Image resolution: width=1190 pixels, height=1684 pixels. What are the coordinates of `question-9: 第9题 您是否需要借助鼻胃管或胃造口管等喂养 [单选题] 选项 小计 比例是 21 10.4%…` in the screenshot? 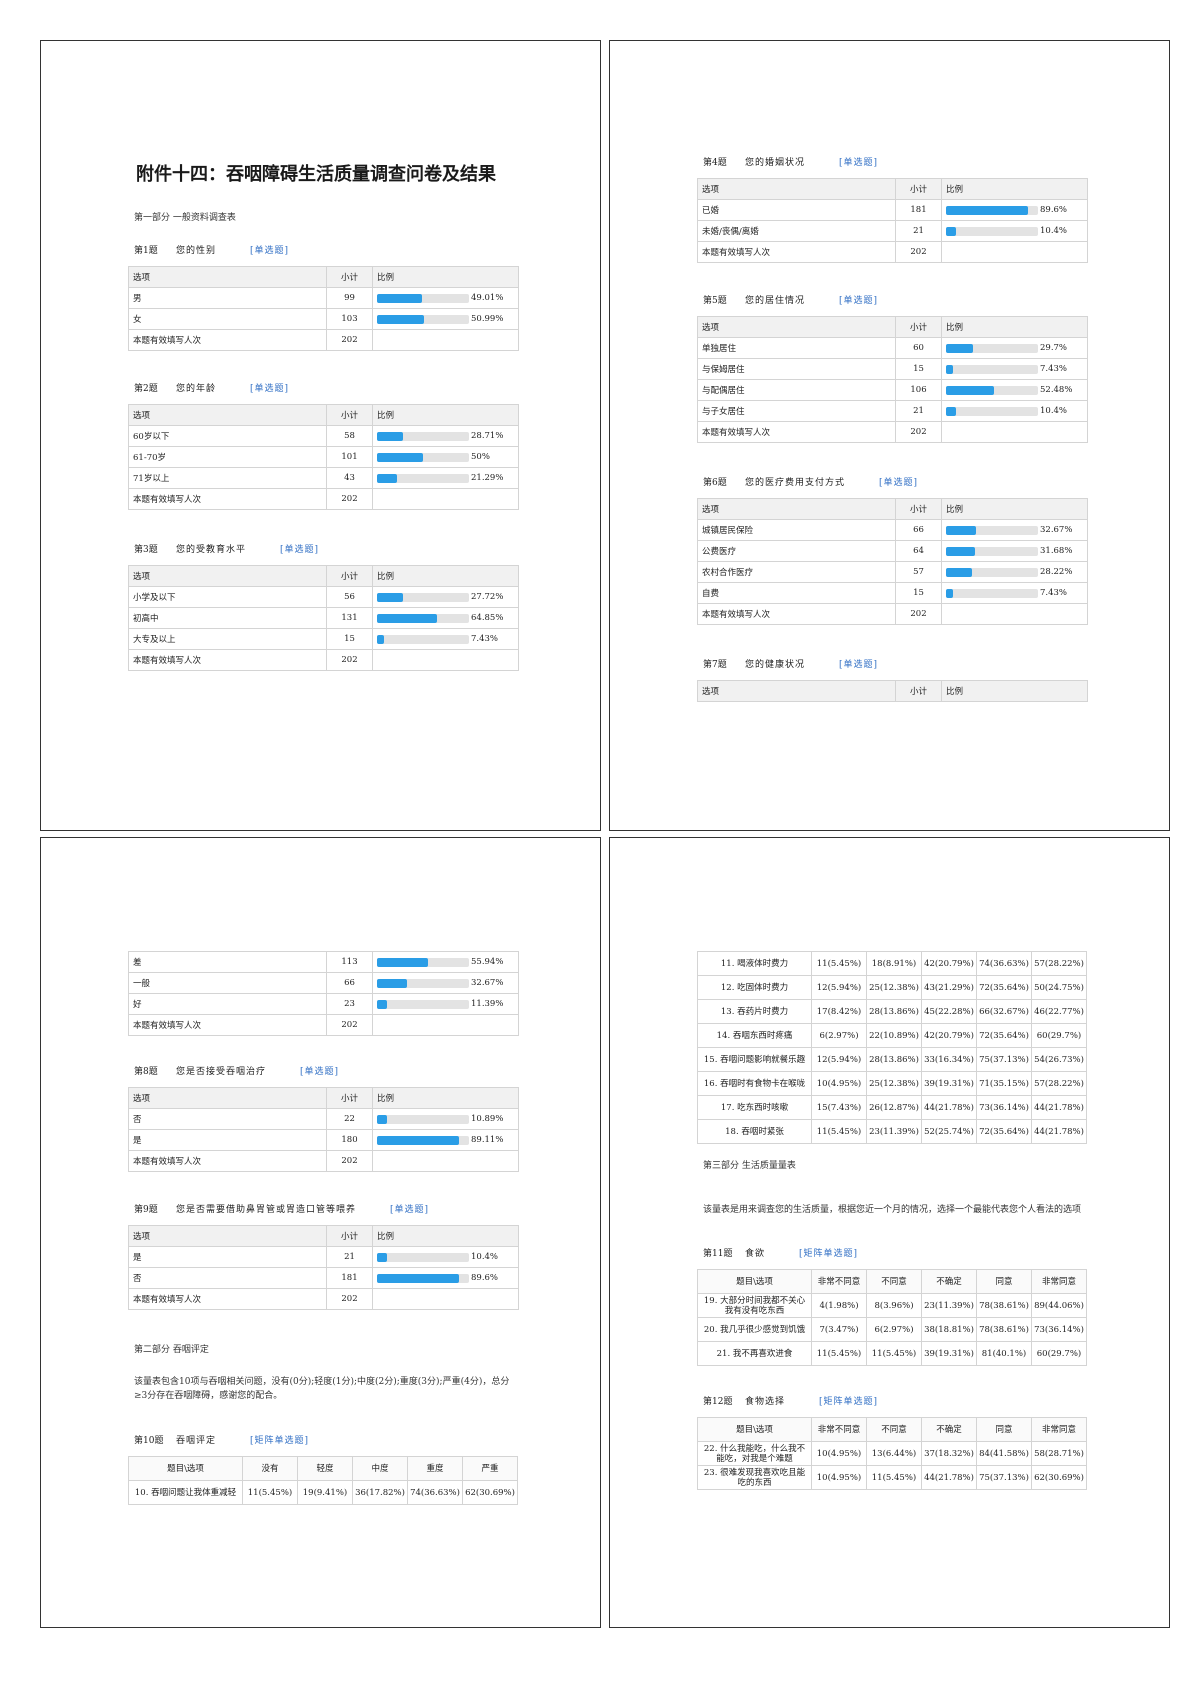 It's located at (323, 1256).